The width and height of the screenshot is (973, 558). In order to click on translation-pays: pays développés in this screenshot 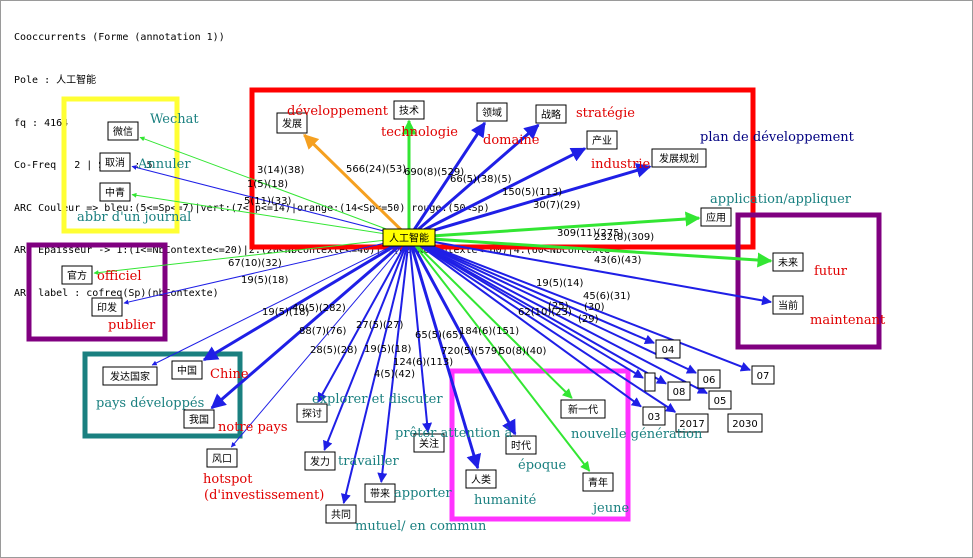, I will do `click(150, 403)`.